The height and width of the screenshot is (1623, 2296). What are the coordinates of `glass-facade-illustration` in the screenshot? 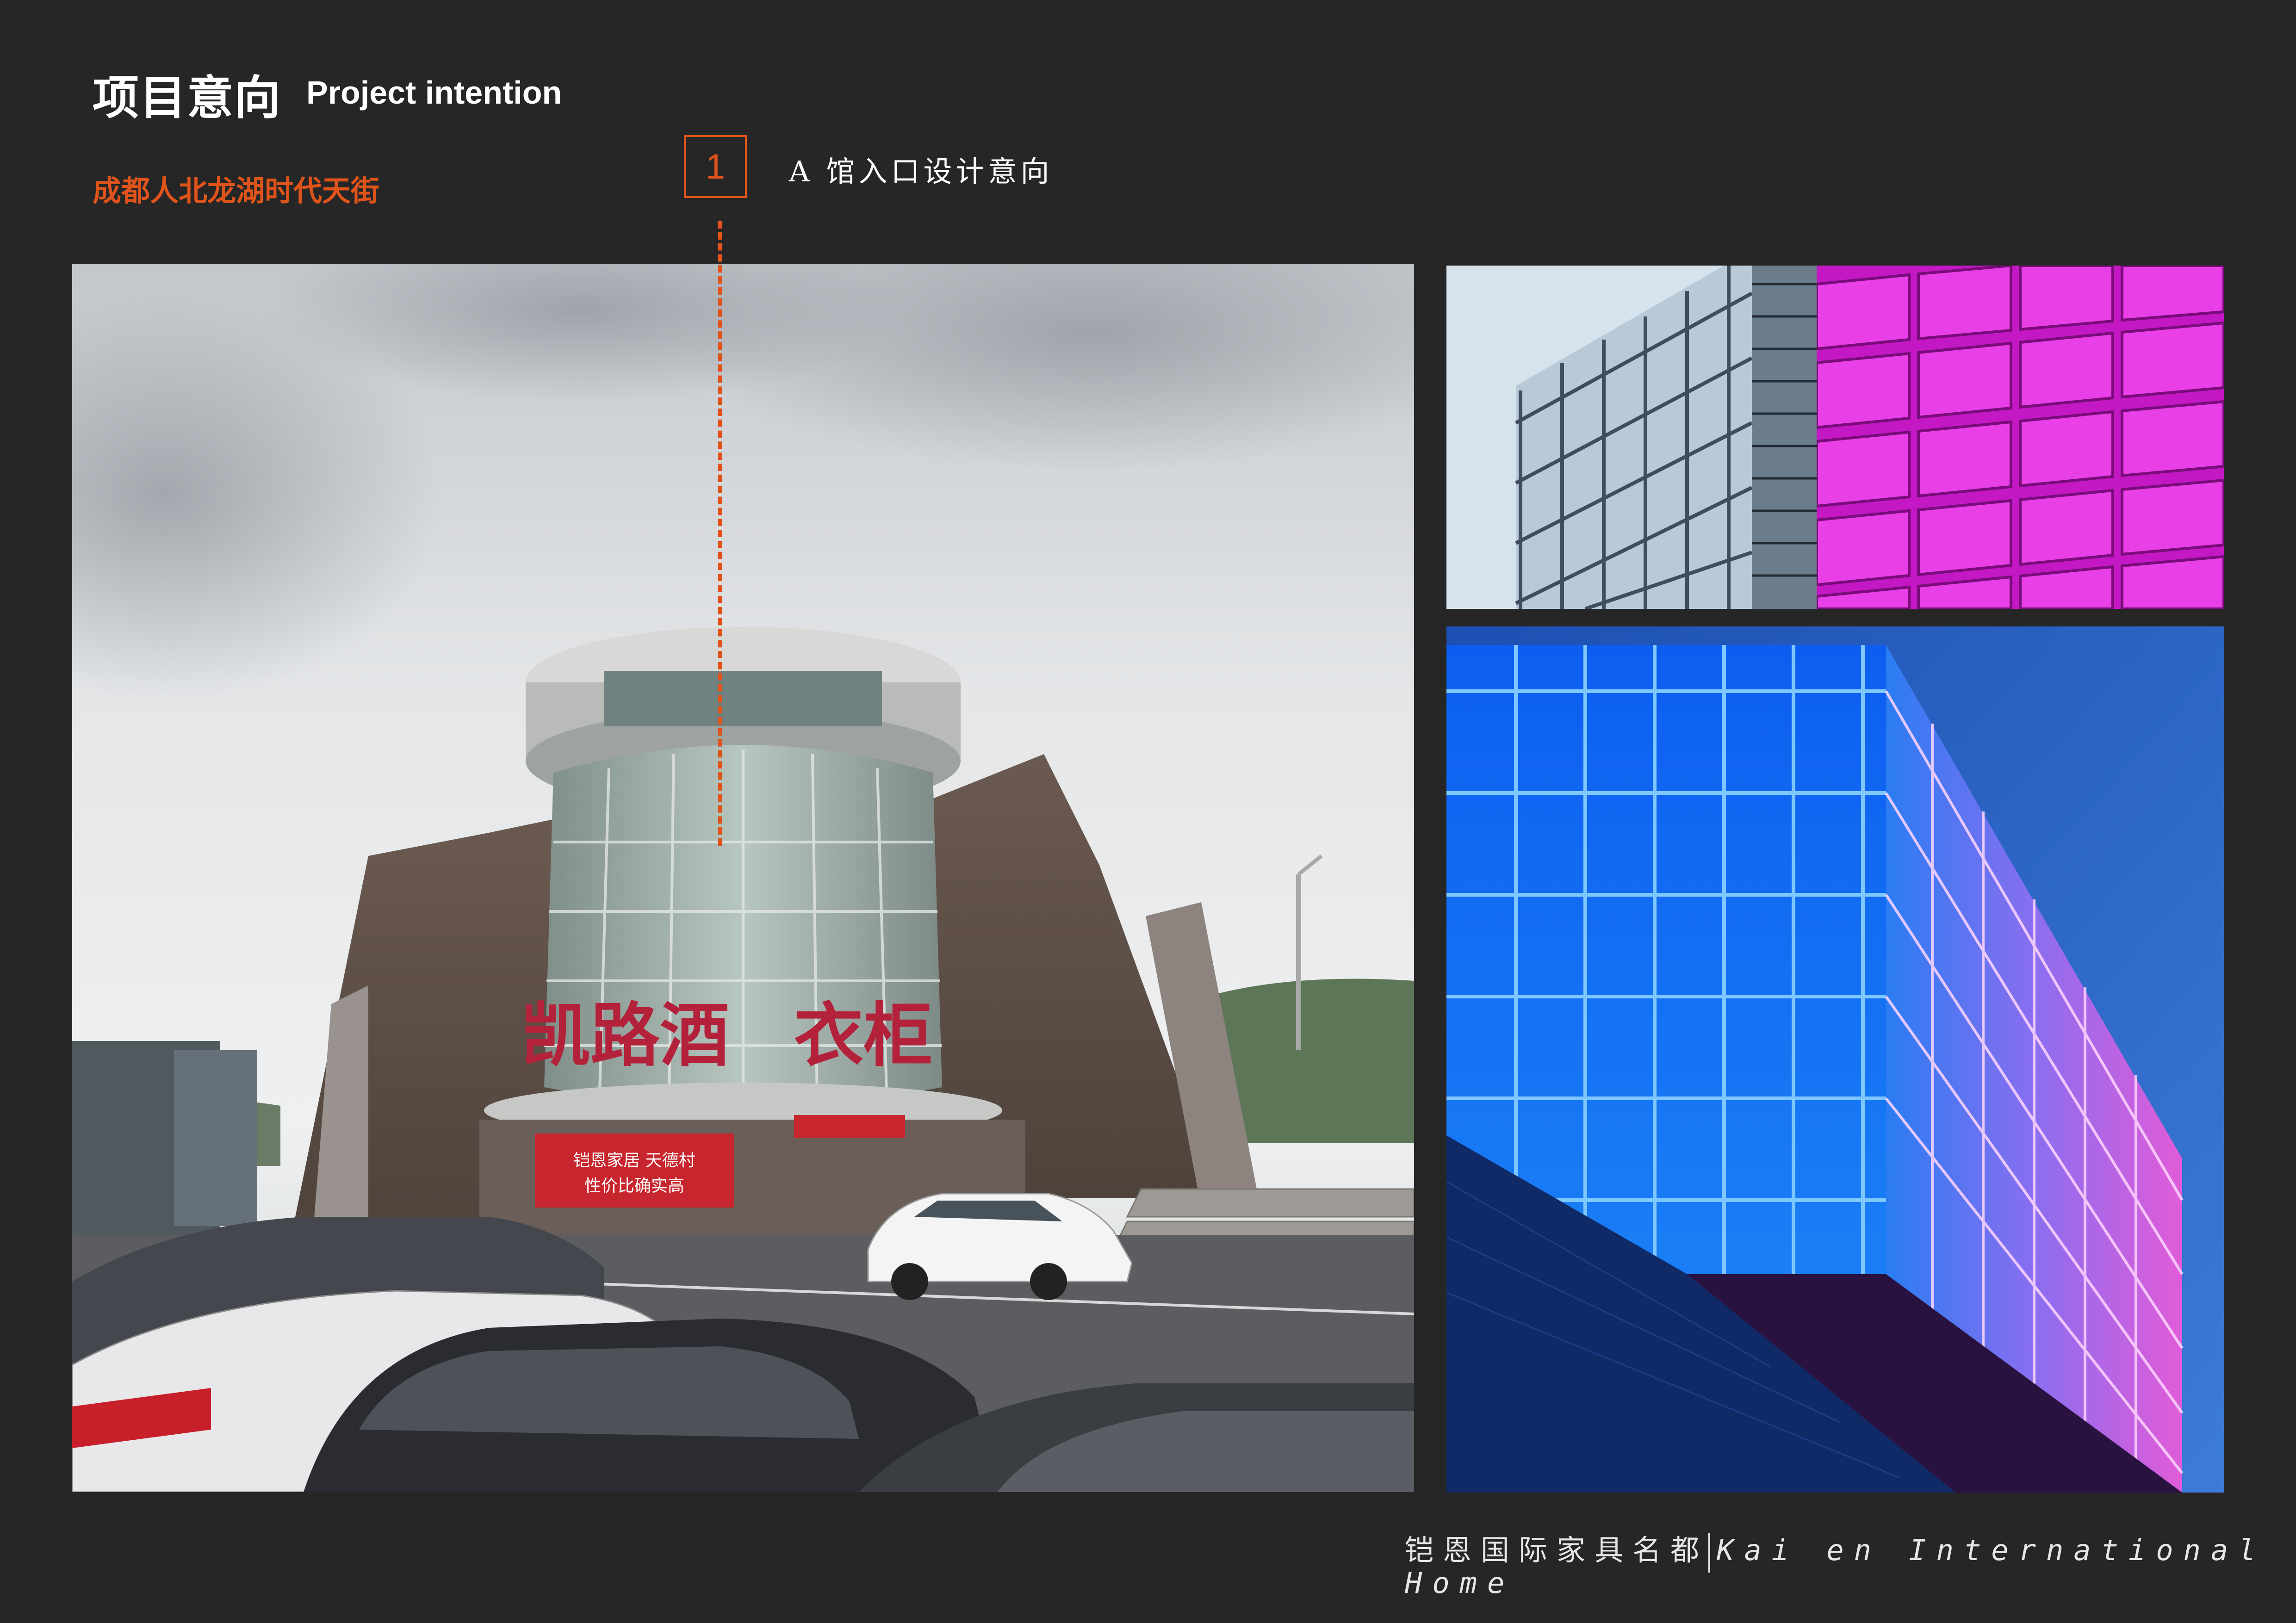 It's located at (1632, 437).